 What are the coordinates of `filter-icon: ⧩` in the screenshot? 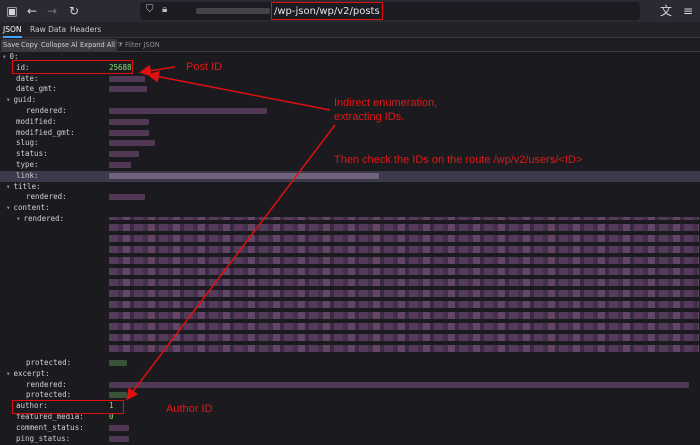 It's located at (121, 45).